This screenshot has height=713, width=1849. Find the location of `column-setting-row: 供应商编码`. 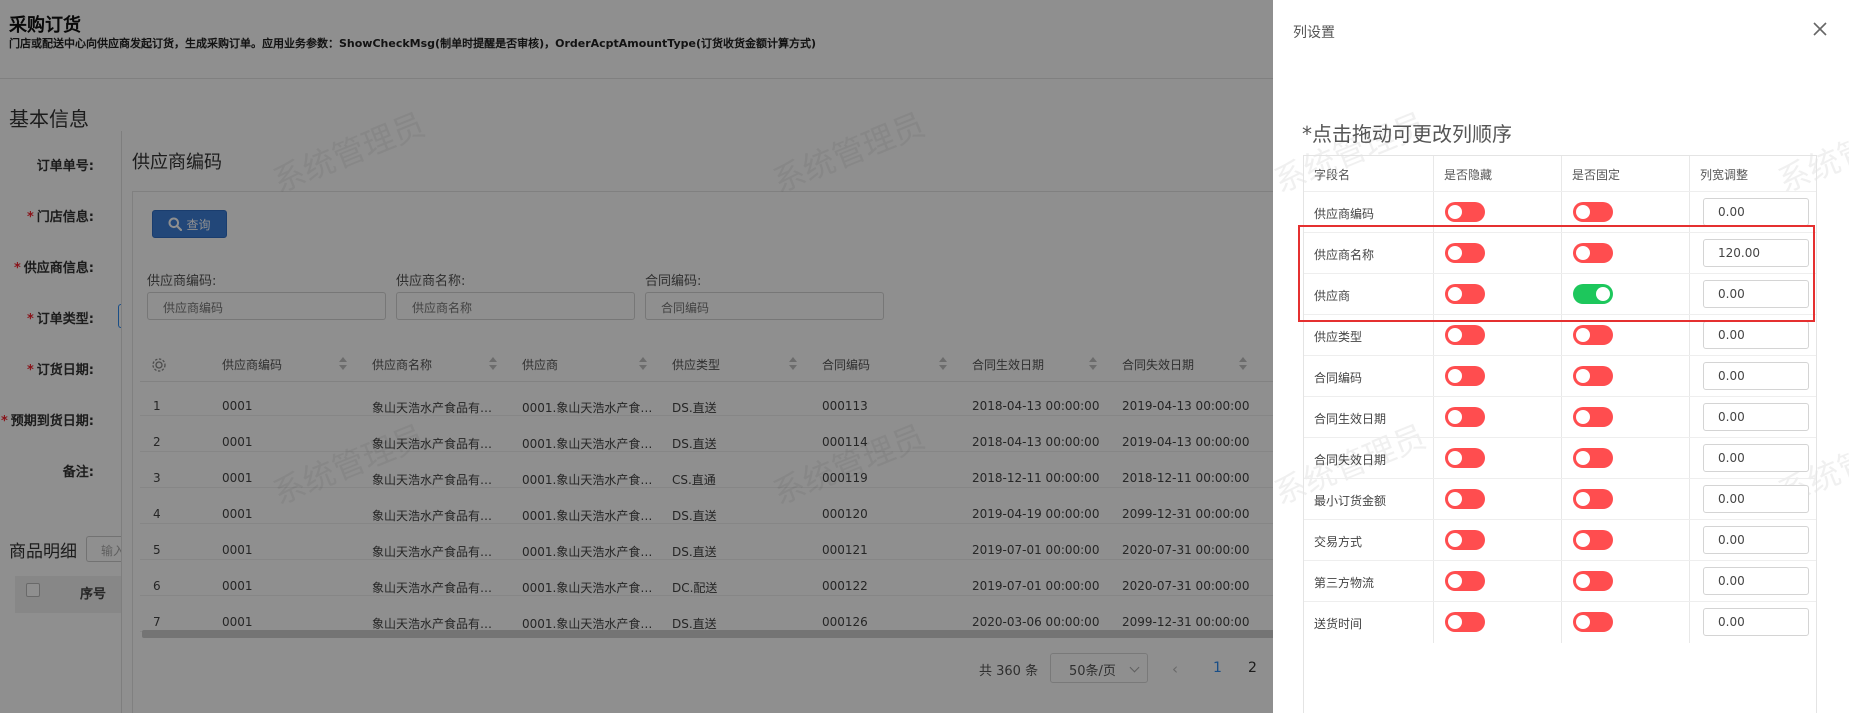

column-setting-row: 供应商编码 is located at coordinates (1560, 211).